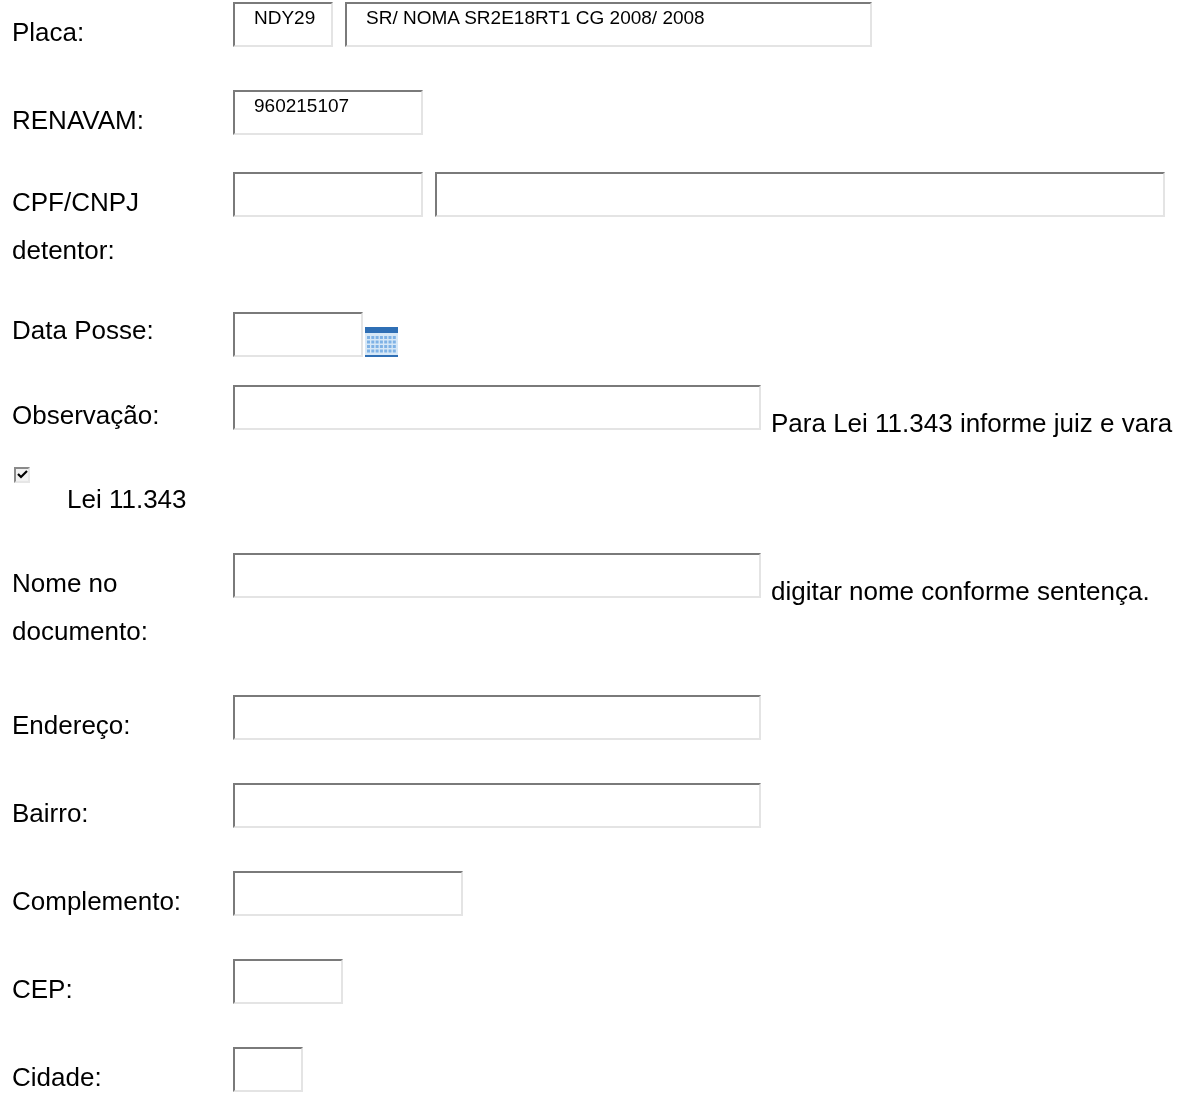 The height and width of the screenshot is (1108, 1180). I want to click on hint-text: digitar nome conforme sentença., so click(960, 590).